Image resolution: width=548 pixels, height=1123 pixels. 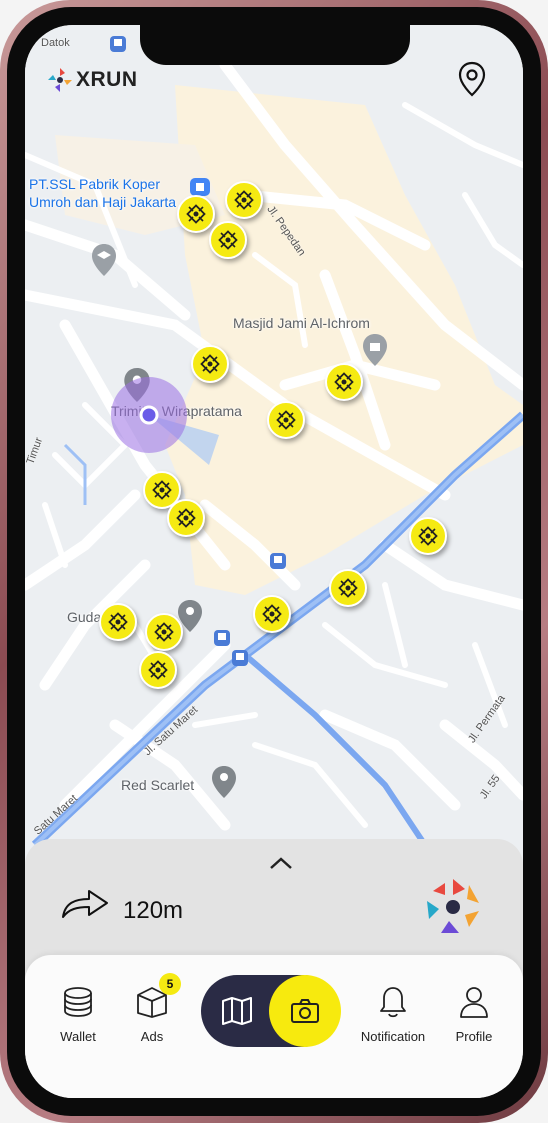 I want to click on xrun-logo: XRUN, so click(x=92, y=80).